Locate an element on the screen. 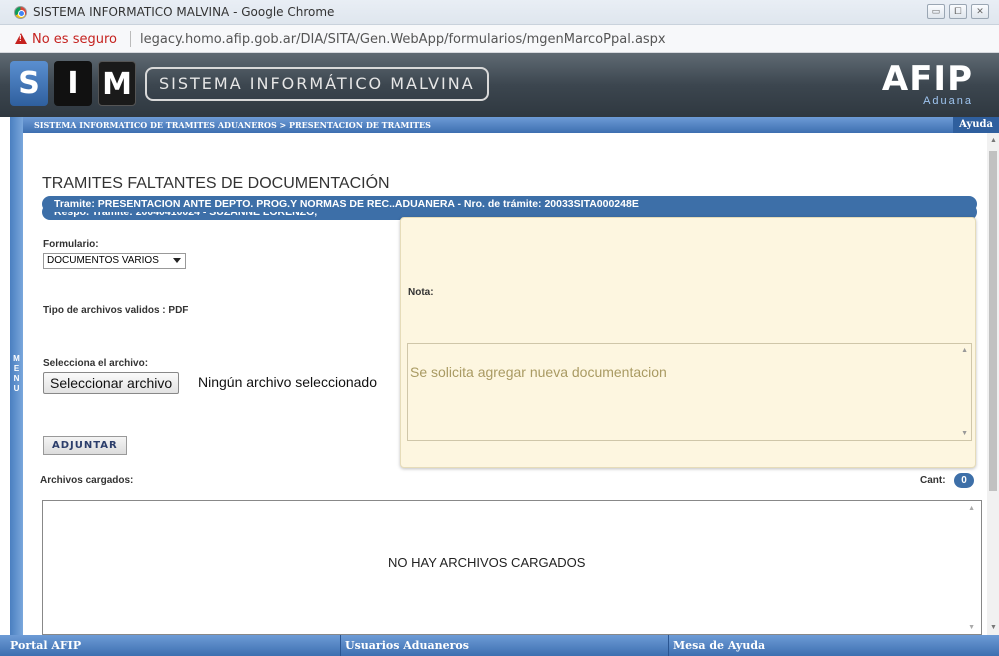 Image resolution: width=999 pixels, height=656 pixels. menu-letter-u: U is located at coordinates (16, 388).